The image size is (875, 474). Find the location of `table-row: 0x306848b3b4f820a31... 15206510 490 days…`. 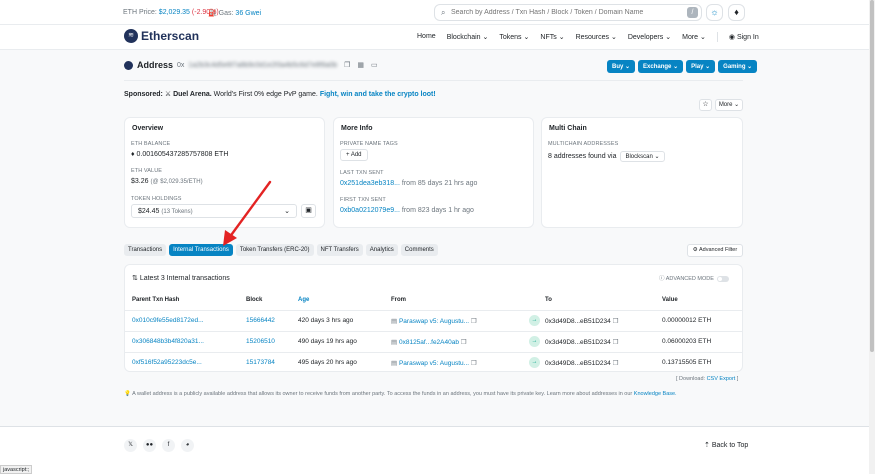

table-row: 0x306848b3b4f820a31... 15206510 490 days… is located at coordinates (433, 341).